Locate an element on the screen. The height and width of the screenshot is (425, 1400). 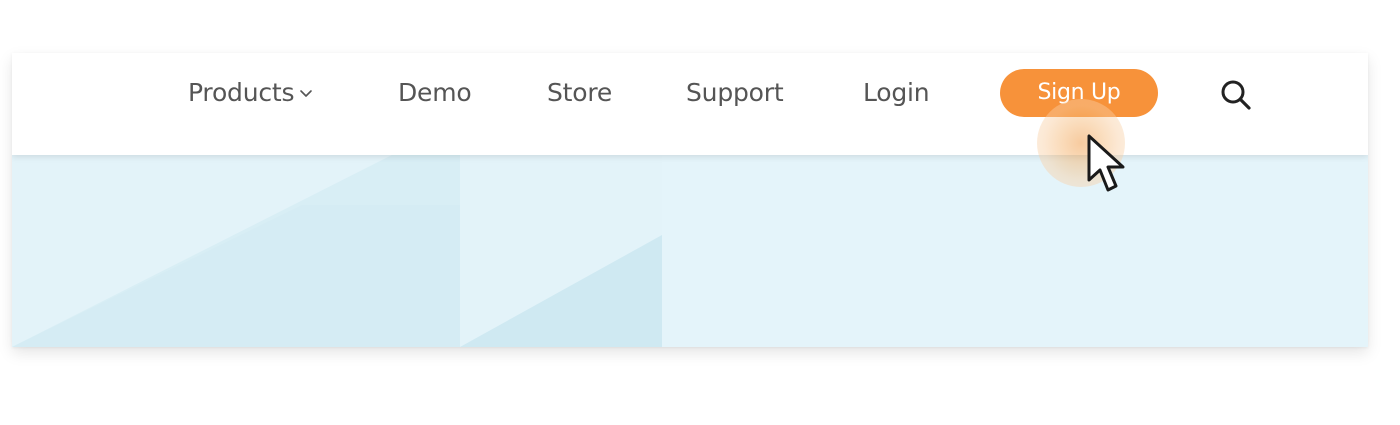
mouse-pointer-icon is located at coordinates (1106, 163).